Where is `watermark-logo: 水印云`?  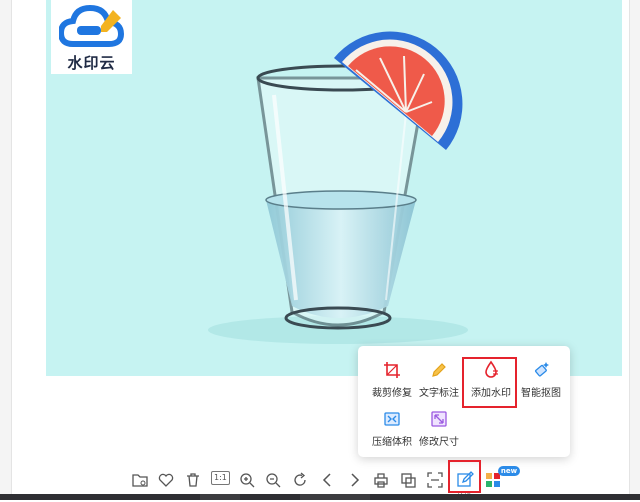 watermark-logo: 水印云 is located at coordinates (91, 37).